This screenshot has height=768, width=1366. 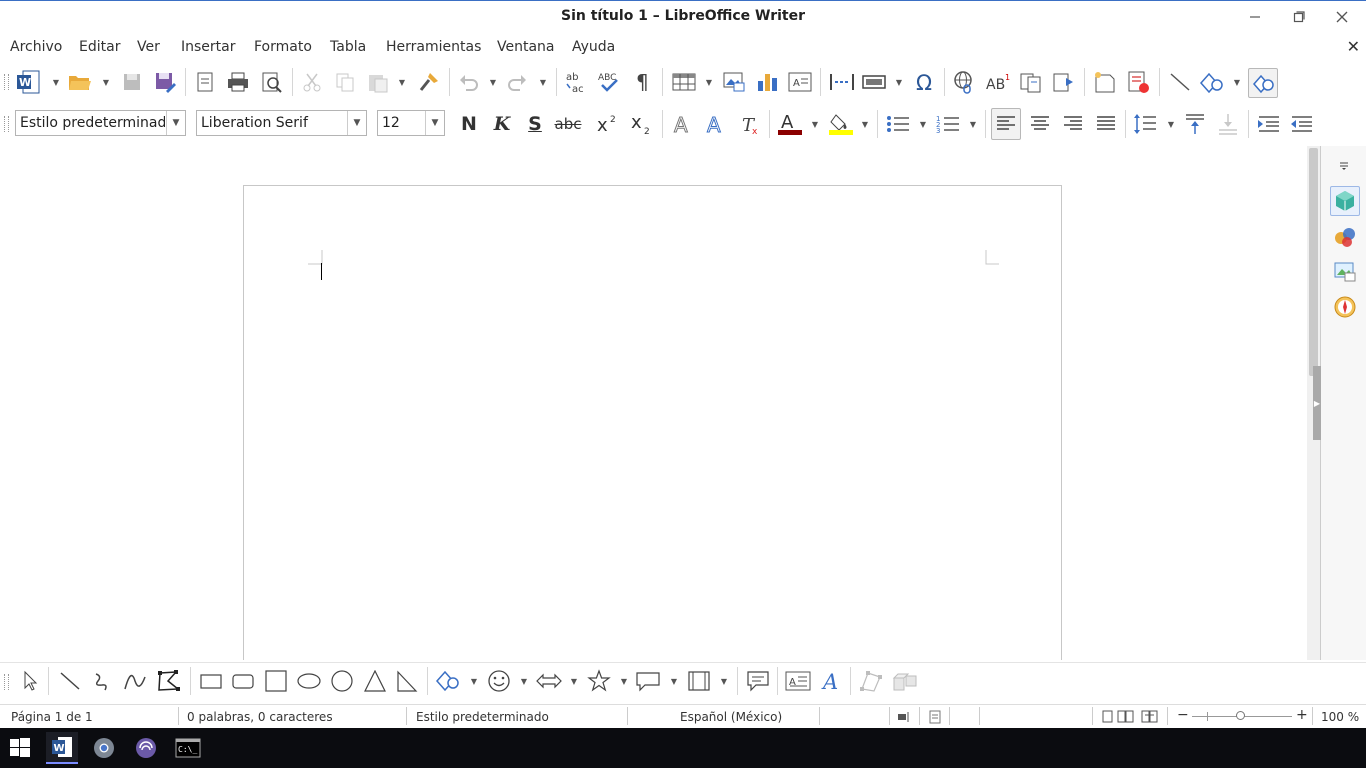 What do you see at coordinates (132, 82) in the screenshot?
I see `save-button` at bounding box center [132, 82].